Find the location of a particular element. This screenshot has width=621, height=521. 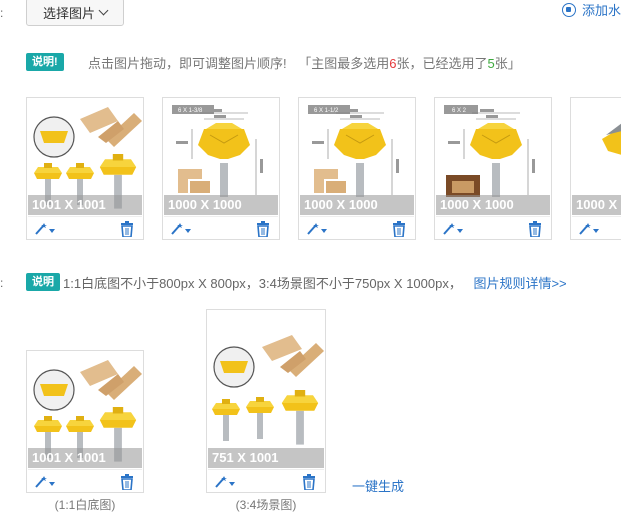

square-image-label: (1:1白底图) is located at coordinates (85, 505).